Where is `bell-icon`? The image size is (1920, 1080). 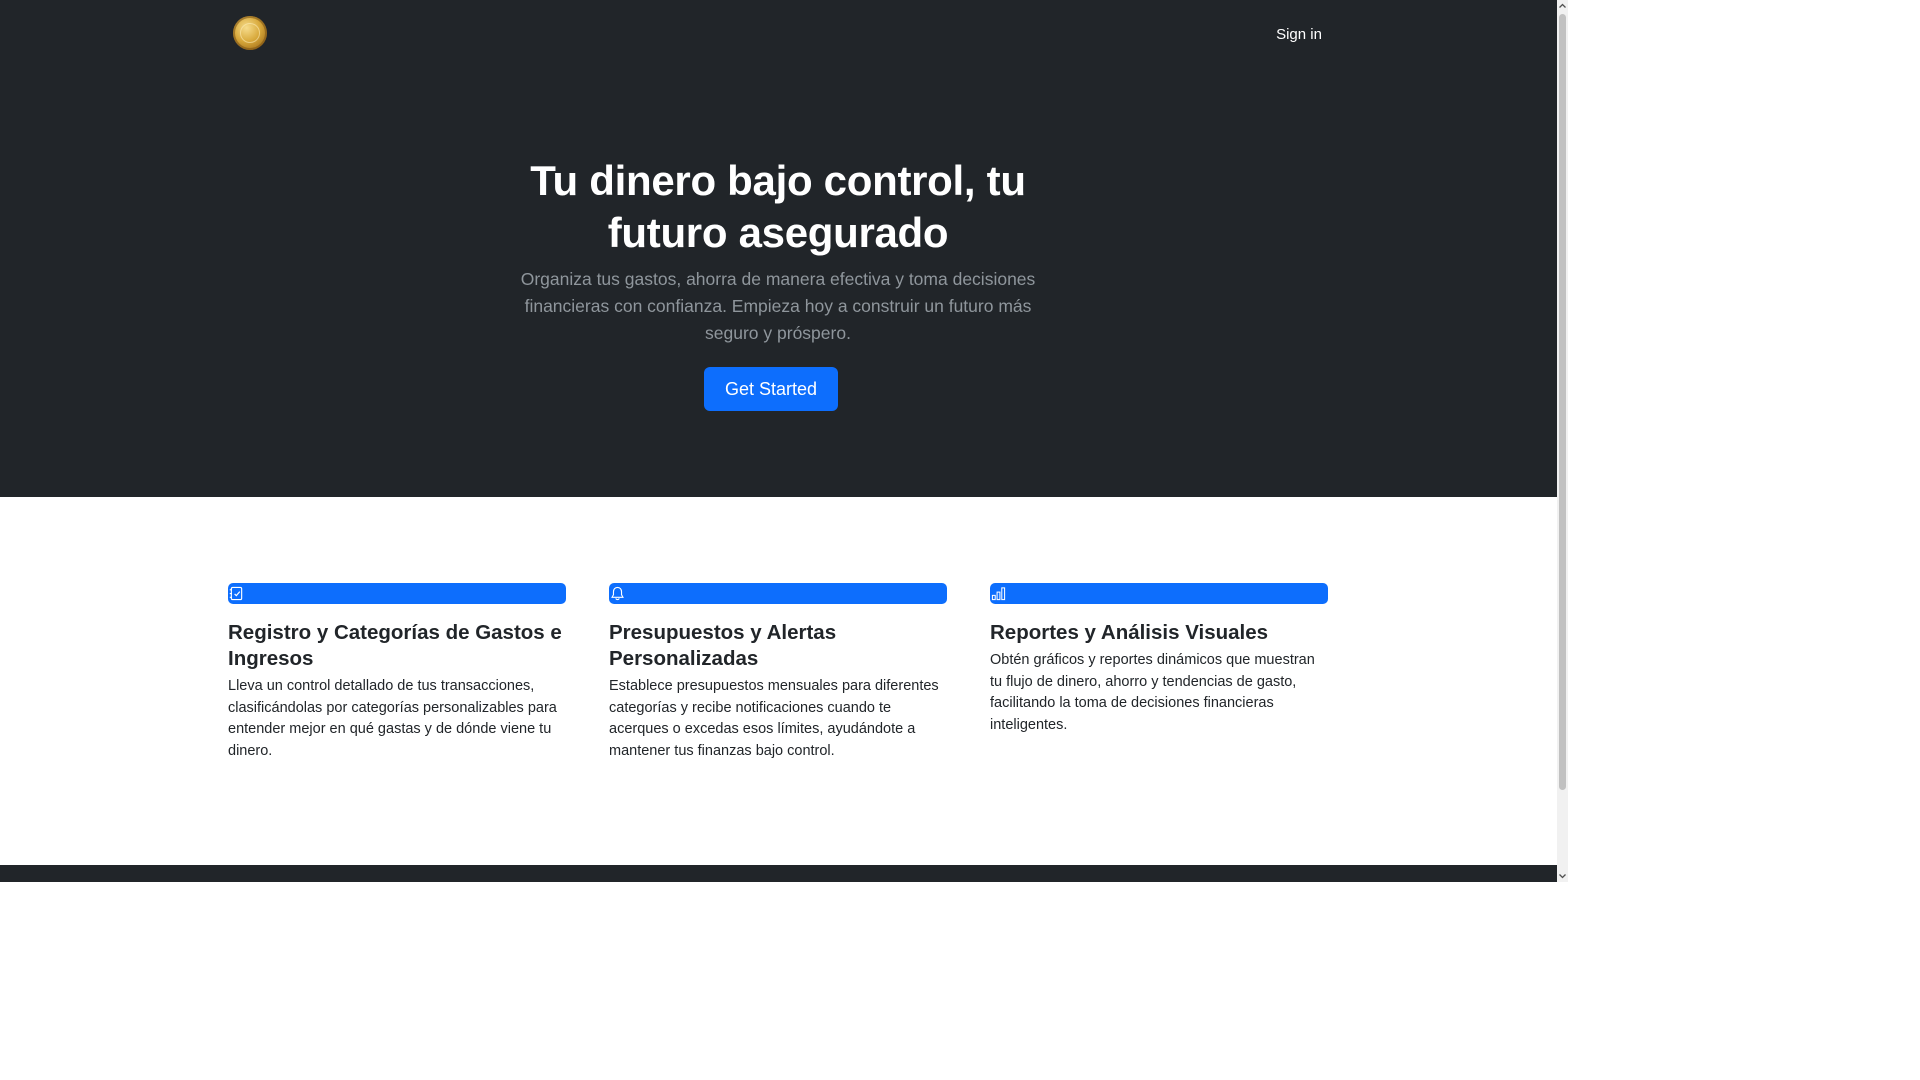 bell-icon is located at coordinates (617, 593).